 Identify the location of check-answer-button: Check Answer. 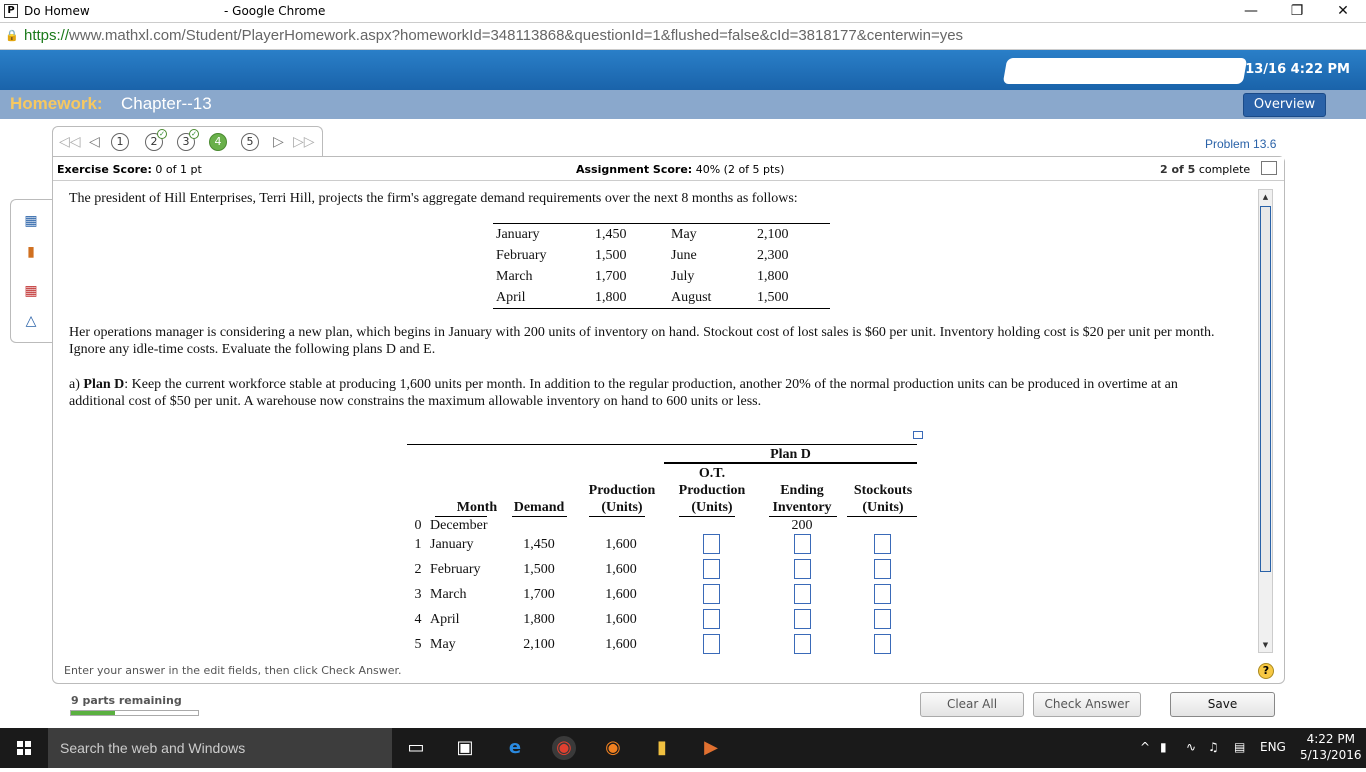
(1087, 704).